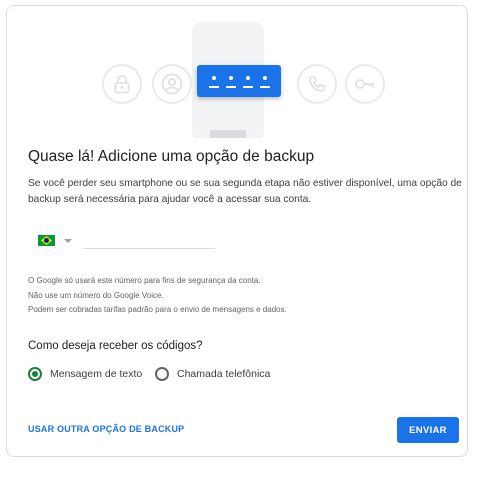 The height and width of the screenshot is (478, 480). Describe the element at coordinates (115, 346) in the screenshot. I see `delivery-question: Como deseja receber os códigos?` at that location.